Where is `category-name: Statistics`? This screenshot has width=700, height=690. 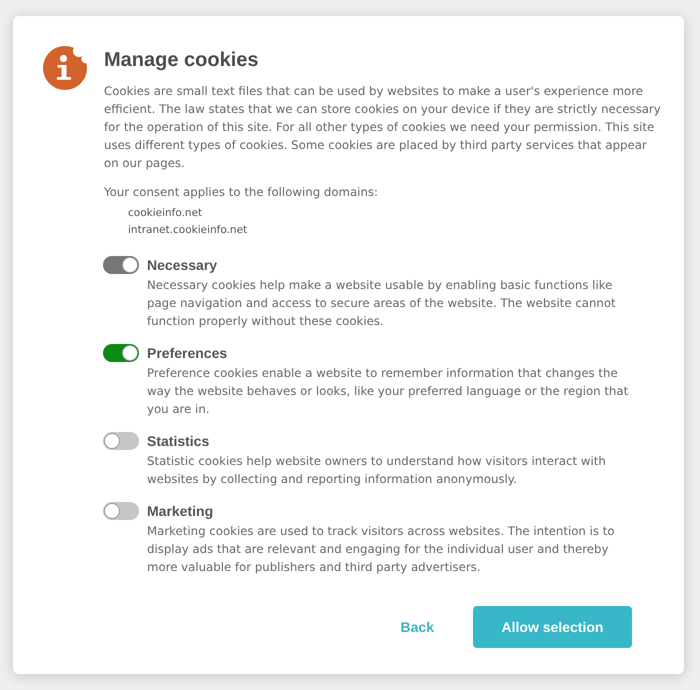 category-name: Statistics is located at coordinates (178, 441).